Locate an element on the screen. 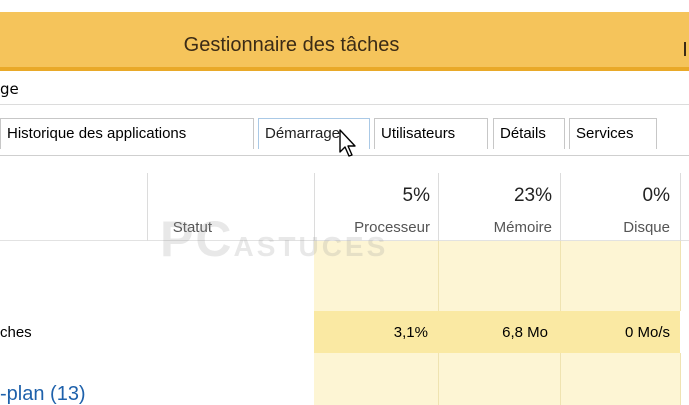 The width and height of the screenshot is (689, 405). column-disk-label: Disque is located at coordinates (618, 227).